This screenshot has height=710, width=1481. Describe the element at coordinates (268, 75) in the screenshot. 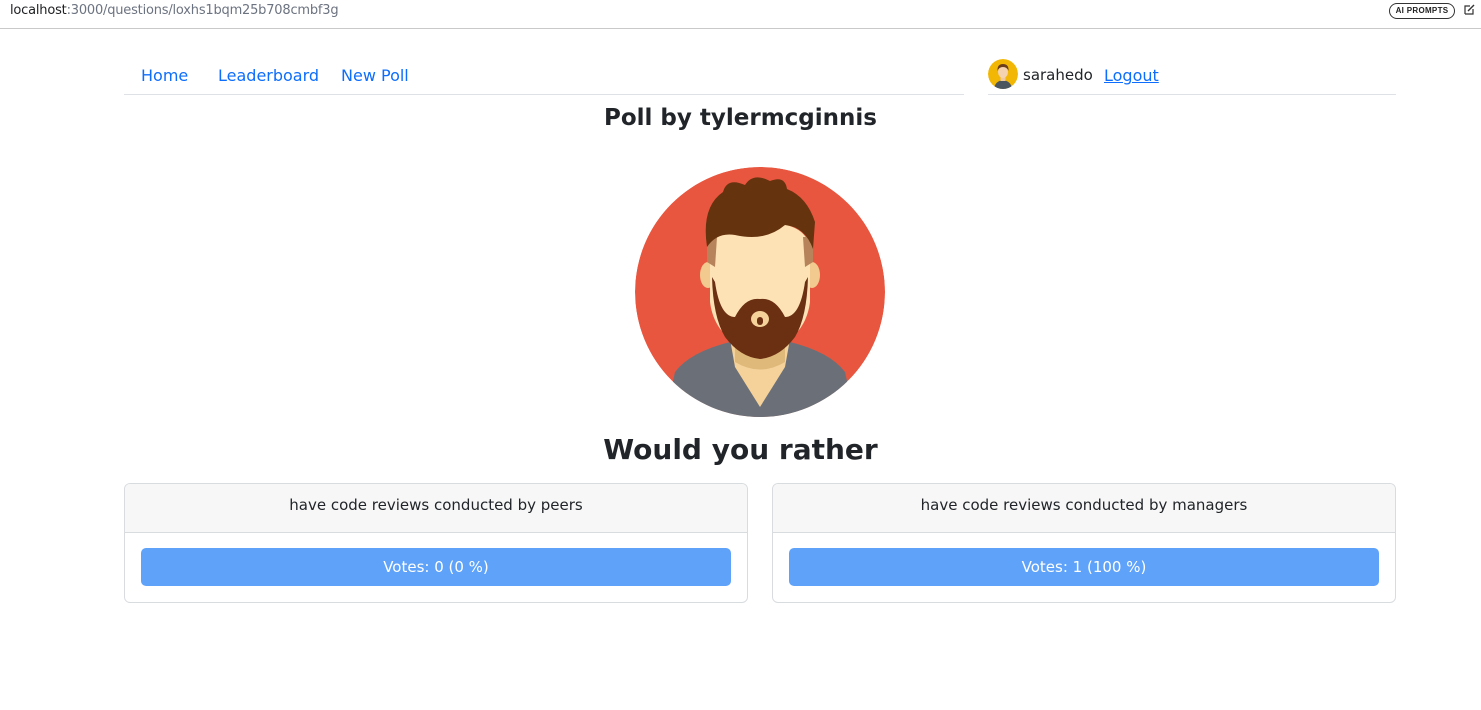

I see `nav-leaderboard-link: Leaderboard` at that location.